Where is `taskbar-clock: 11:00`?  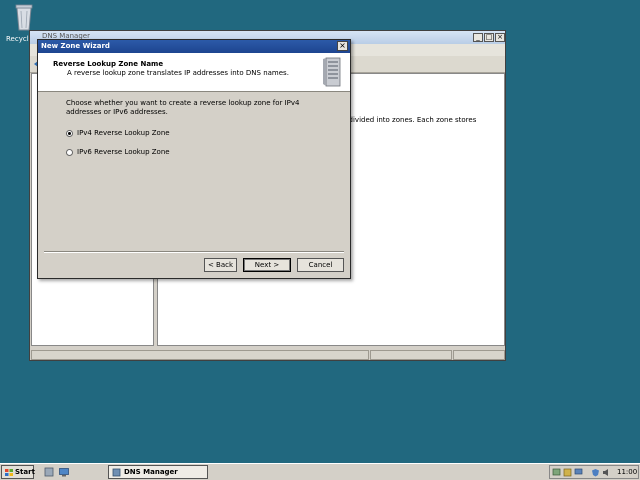 taskbar-clock: 11:00 is located at coordinates (627, 472).